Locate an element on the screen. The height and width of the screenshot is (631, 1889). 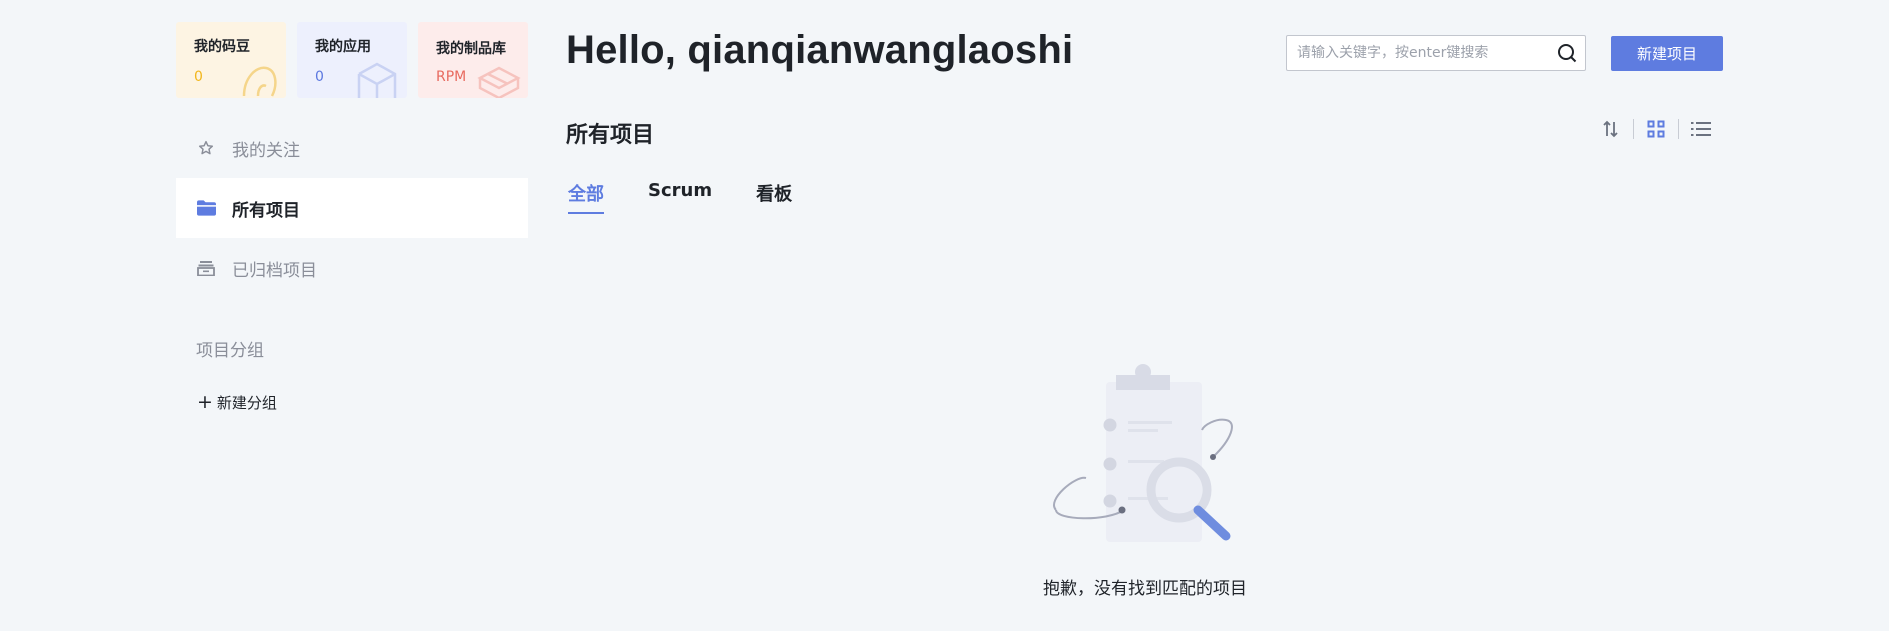
coins-card: 我的码豆 0 is located at coordinates (231, 60).